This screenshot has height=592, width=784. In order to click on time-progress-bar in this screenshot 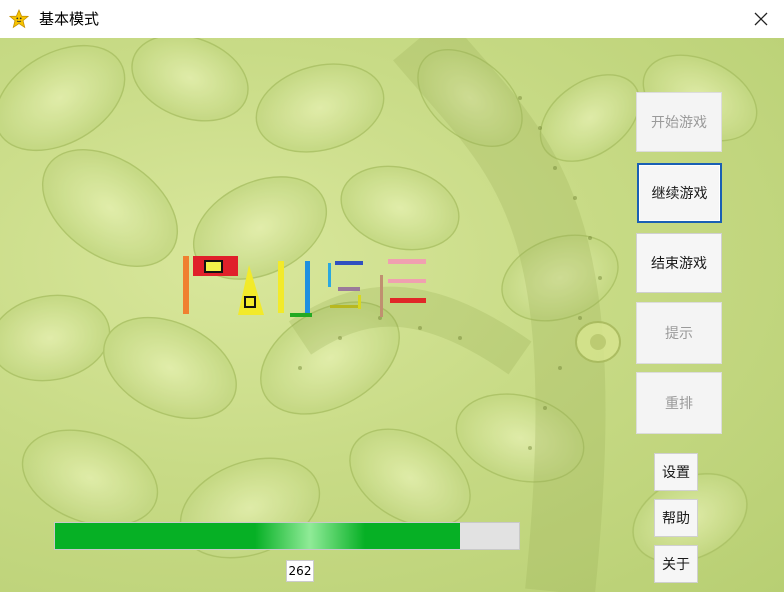, I will do `click(287, 536)`.